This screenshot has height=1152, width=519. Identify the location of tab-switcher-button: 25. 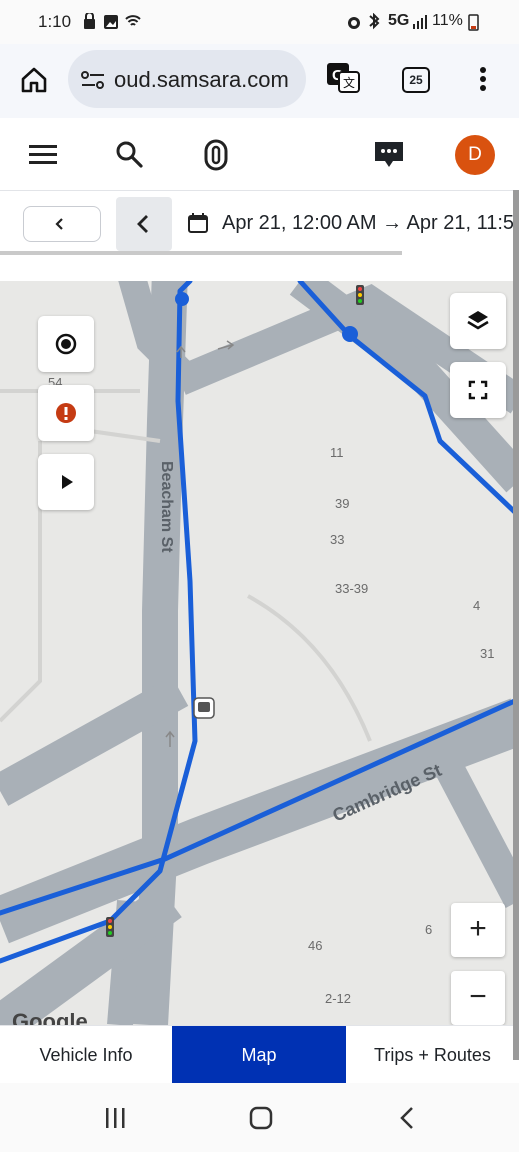
(416, 80).